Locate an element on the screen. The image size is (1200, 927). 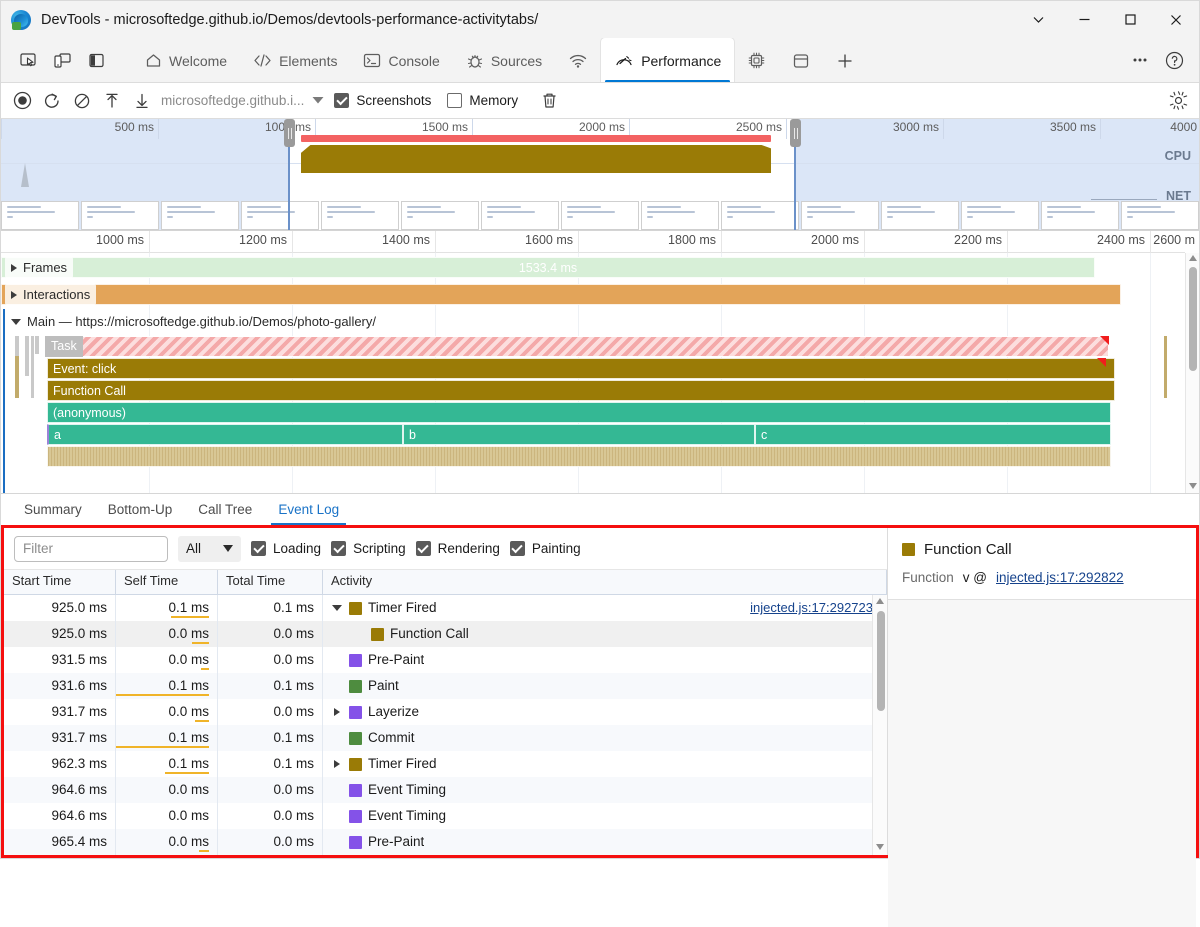
event-log-scrollbar is located at coordinates (879, 725).